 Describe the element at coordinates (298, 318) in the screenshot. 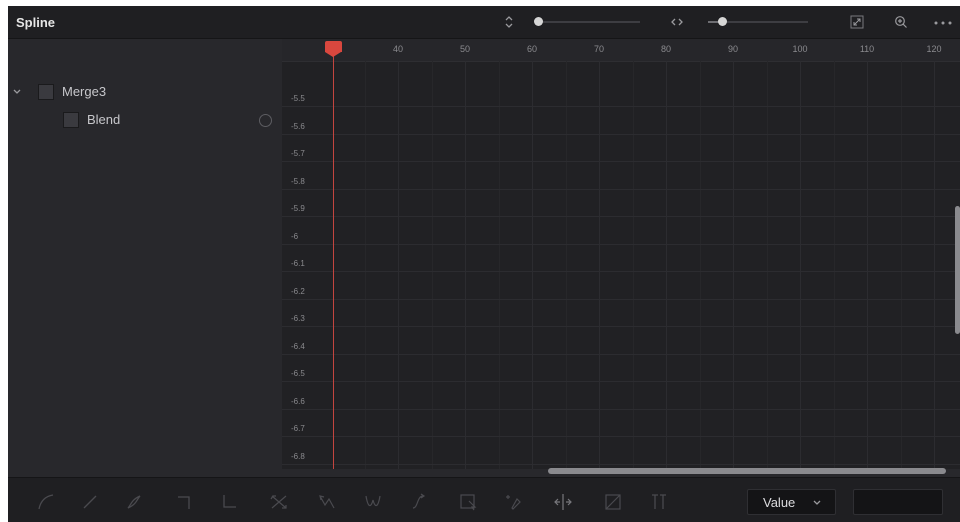

I see `y-tick-label: -6.3` at that location.